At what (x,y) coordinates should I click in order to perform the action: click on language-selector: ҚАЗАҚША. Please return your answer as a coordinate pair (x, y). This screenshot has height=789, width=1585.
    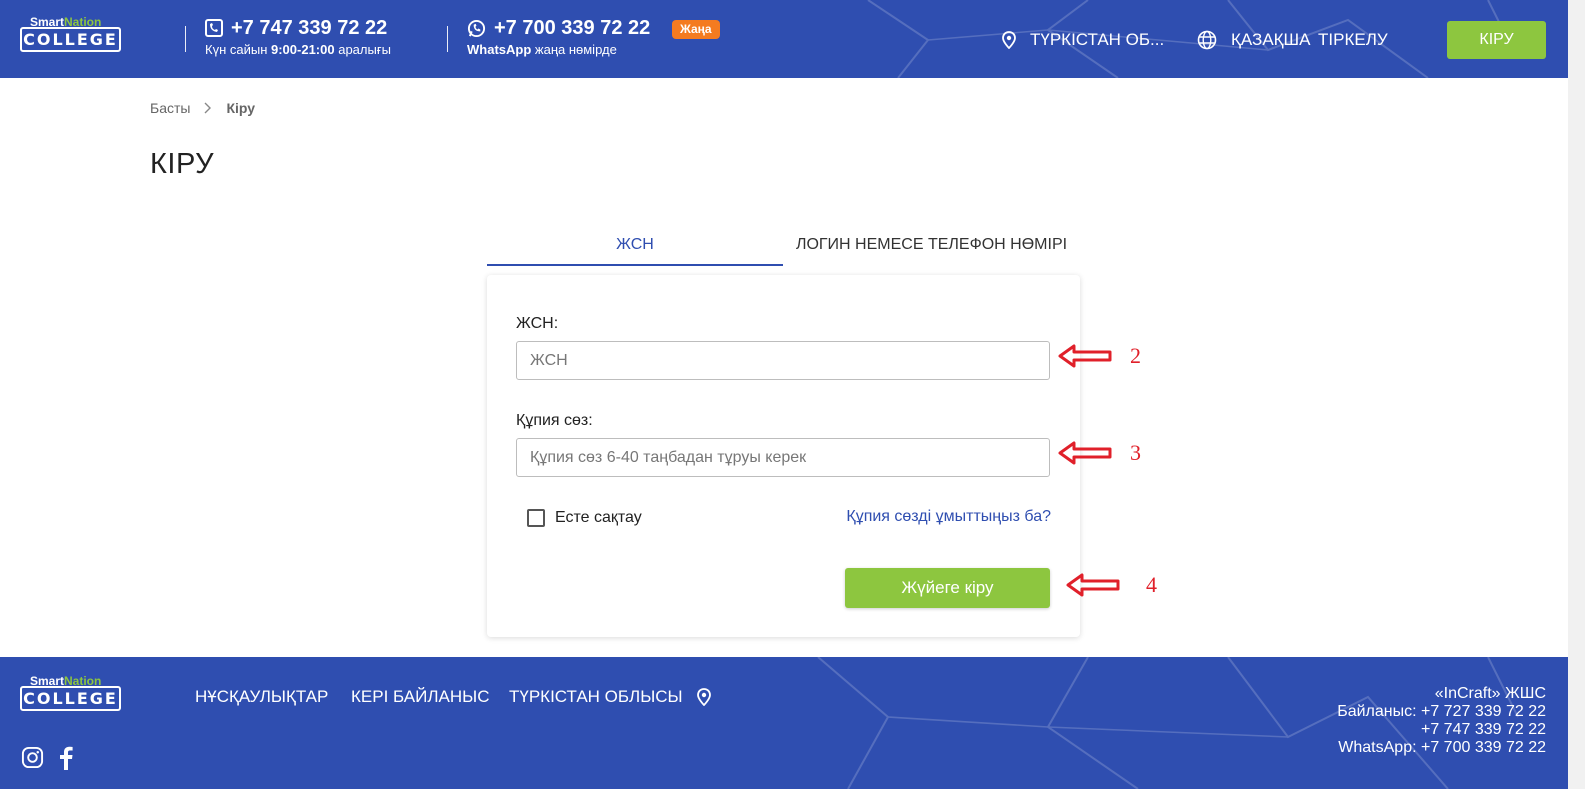
    Looking at the image, I should click on (1253, 40).